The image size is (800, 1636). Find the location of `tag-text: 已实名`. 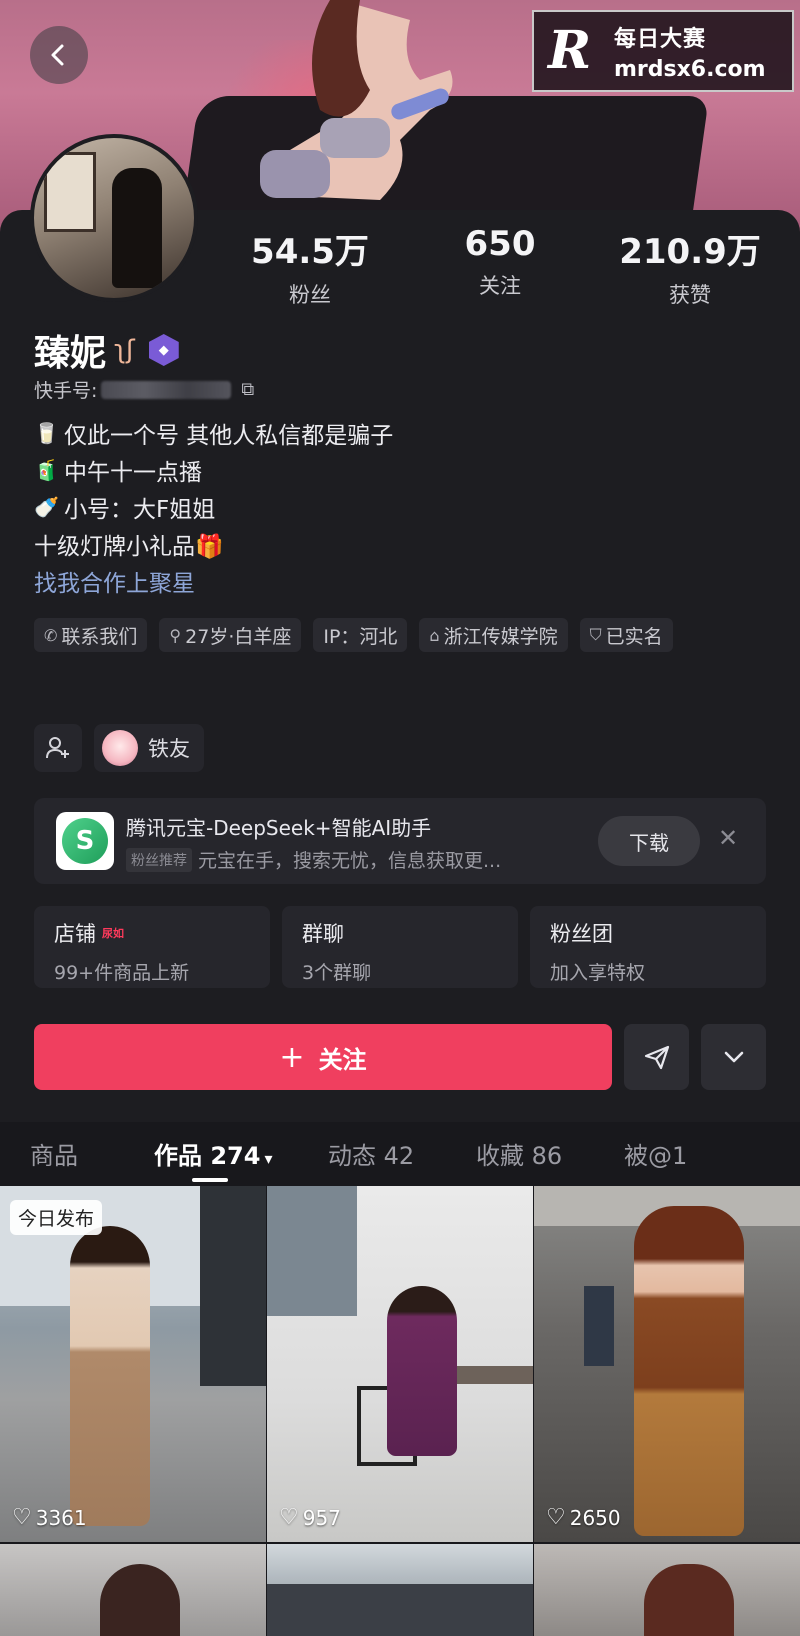

tag-text: 已实名 is located at coordinates (634, 636).